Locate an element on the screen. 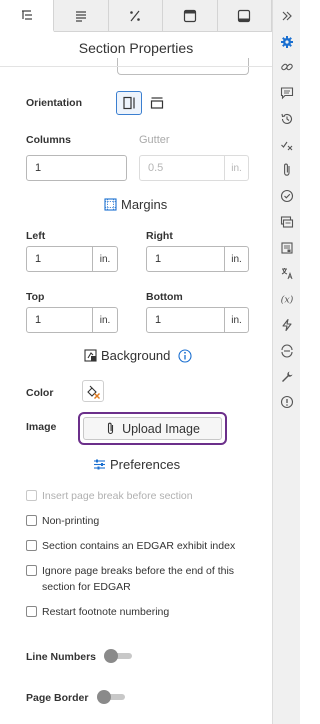 This screenshot has height=724, width=320. restart-footnote-checkbox is located at coordinates (31, 611).